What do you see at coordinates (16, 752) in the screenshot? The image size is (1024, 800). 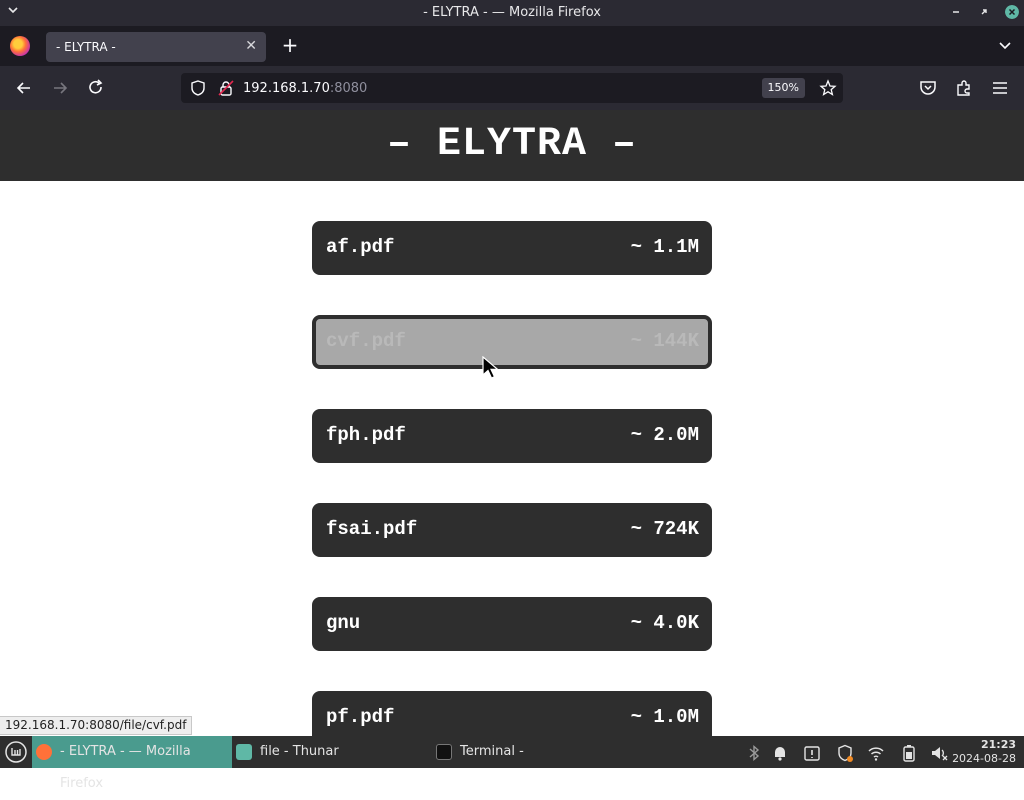 I see `start-menu-icon` at bounding box center [16, 752].